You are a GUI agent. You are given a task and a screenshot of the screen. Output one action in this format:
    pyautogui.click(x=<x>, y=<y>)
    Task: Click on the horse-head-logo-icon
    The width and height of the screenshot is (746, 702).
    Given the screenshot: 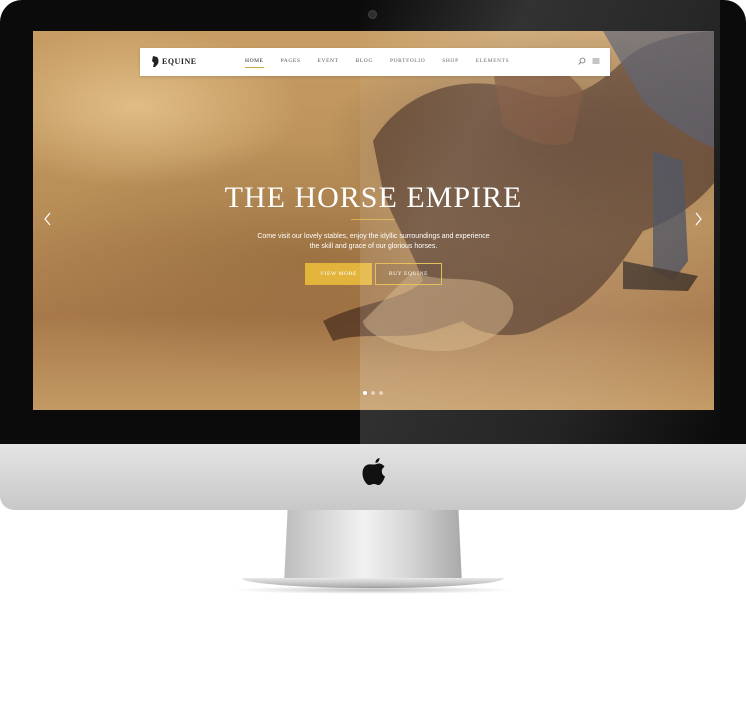 What is the action you would take?
    pyautogui.click(x=155, y=61)
    